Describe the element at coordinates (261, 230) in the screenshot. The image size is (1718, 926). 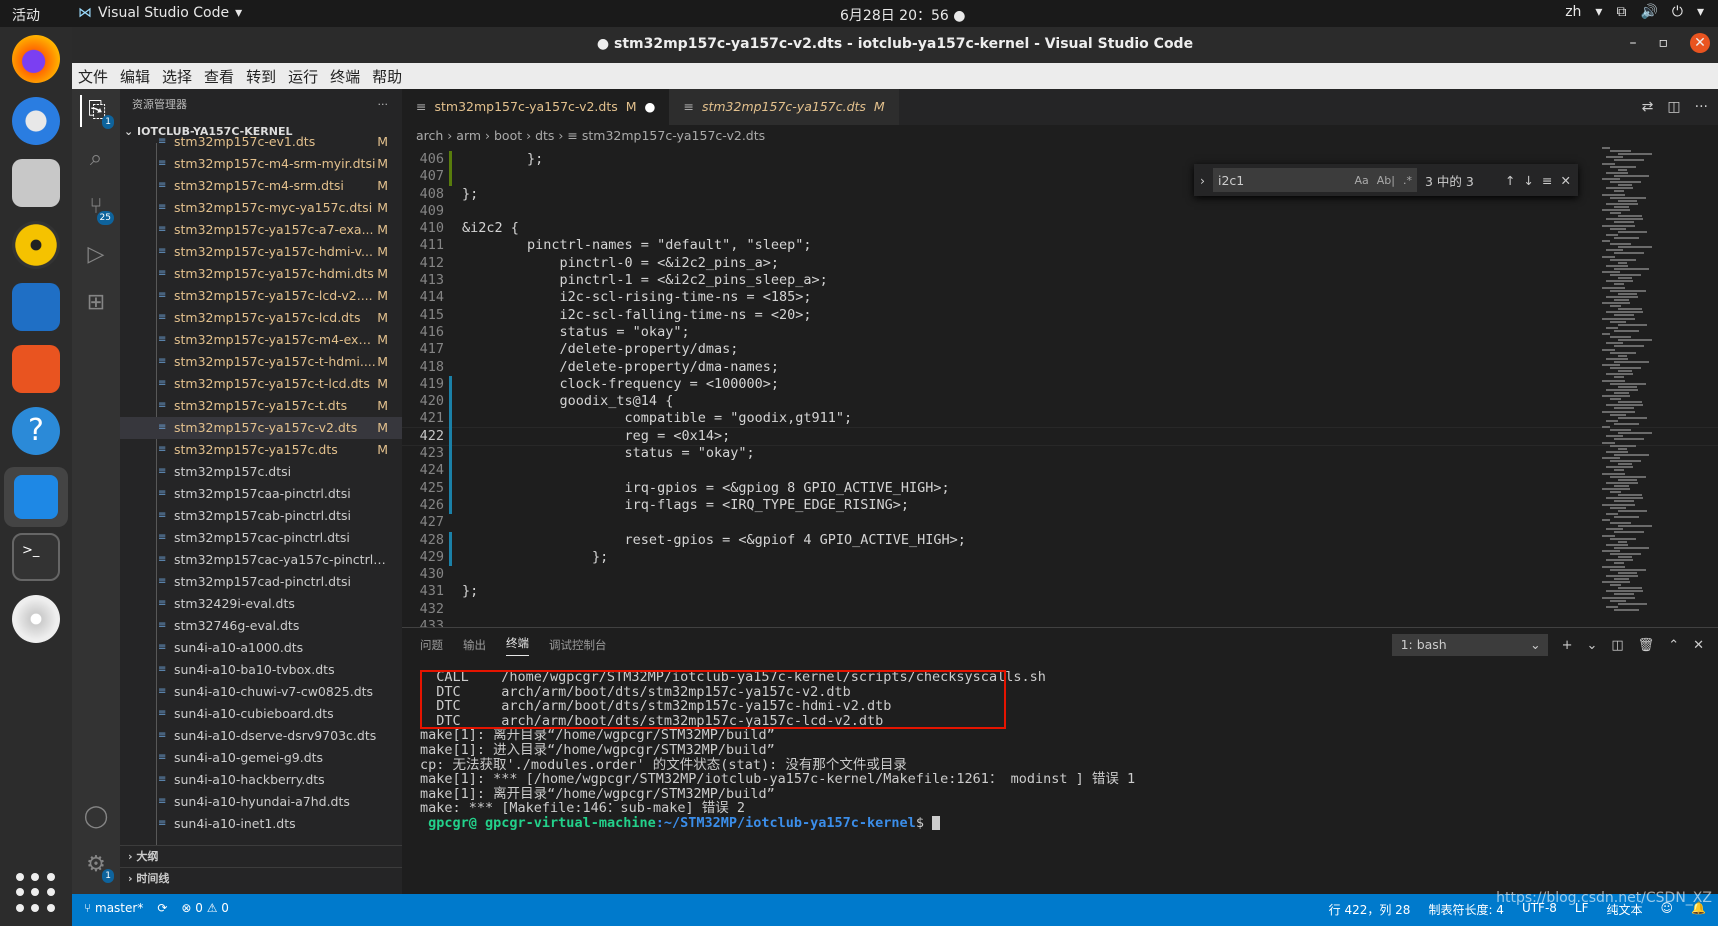
I see `file-item: ≡ stm32mp157c-ya157c-a7-exa... M` at that location.